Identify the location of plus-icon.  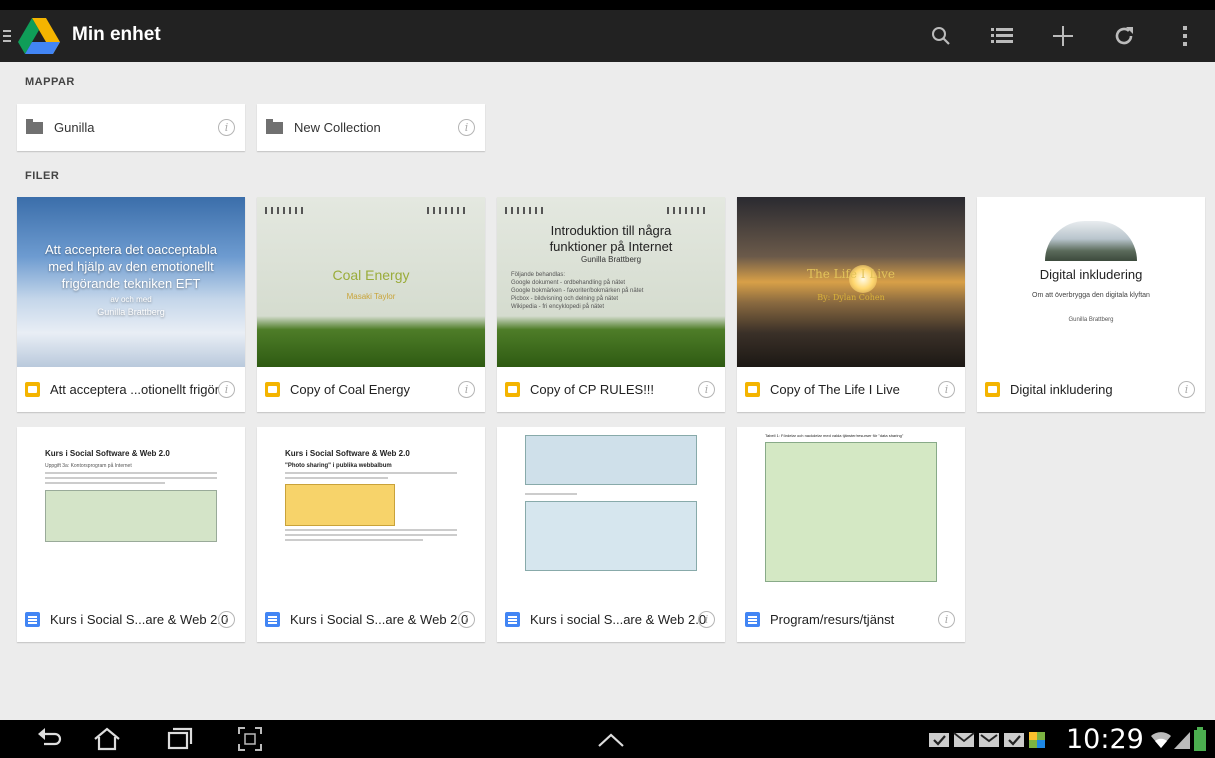
(1062, 36).